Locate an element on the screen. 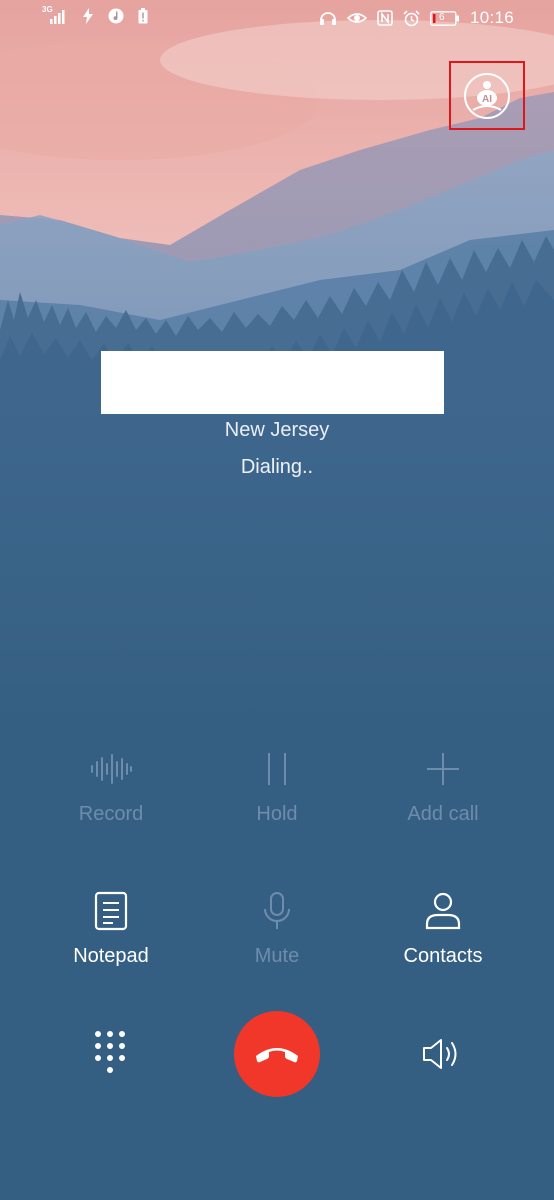 This screenshot has width=554, height=1200. mute-label: Mute is located at coordinates (277, 956).